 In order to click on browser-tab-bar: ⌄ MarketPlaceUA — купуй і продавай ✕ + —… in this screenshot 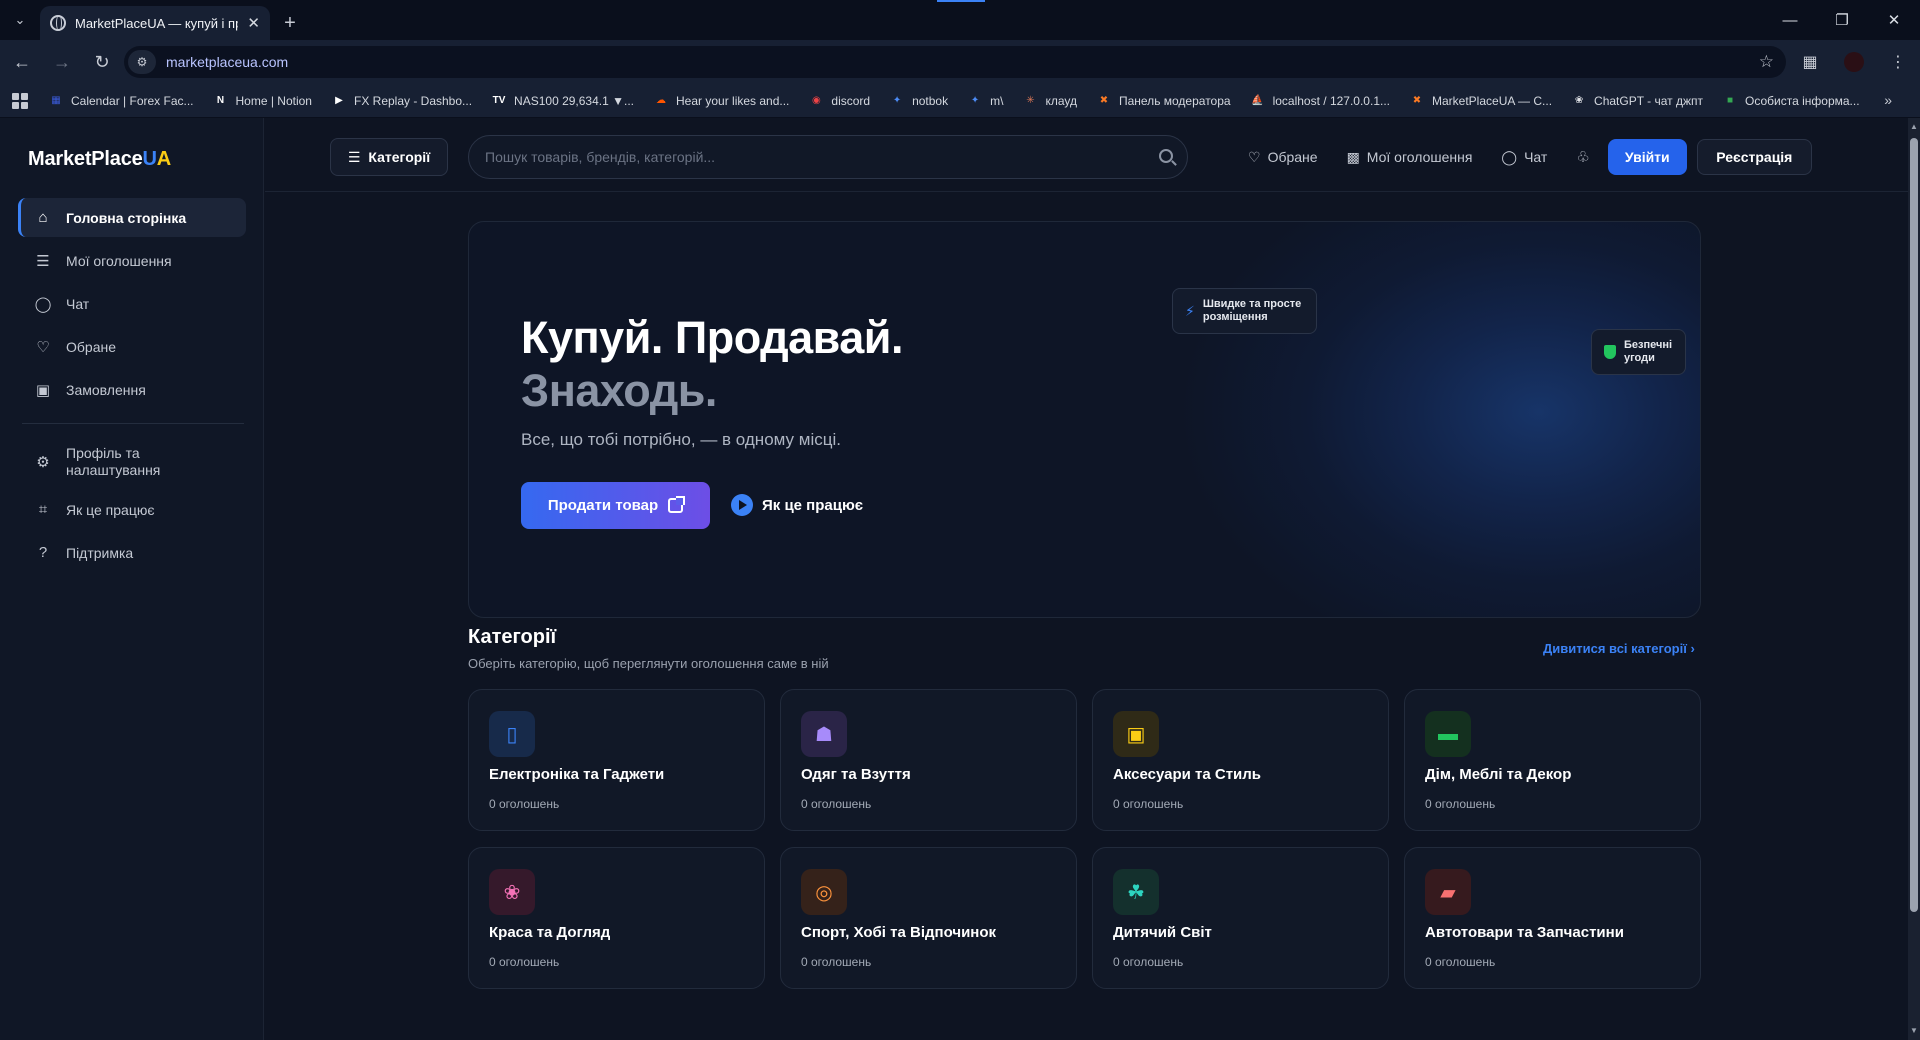, I will do `click(960, 20)`.